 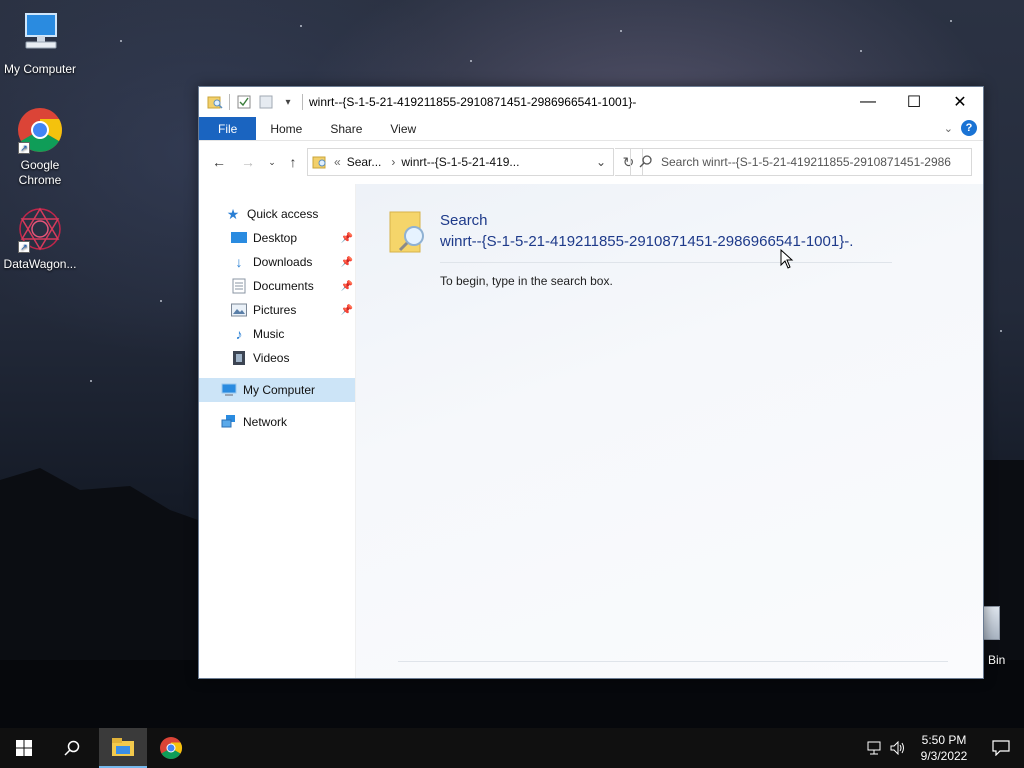 What do you see at coordinates (40, 229) in the screenshot?
I see `datawagon-icon: ↗` at bounding box center [40, 229].